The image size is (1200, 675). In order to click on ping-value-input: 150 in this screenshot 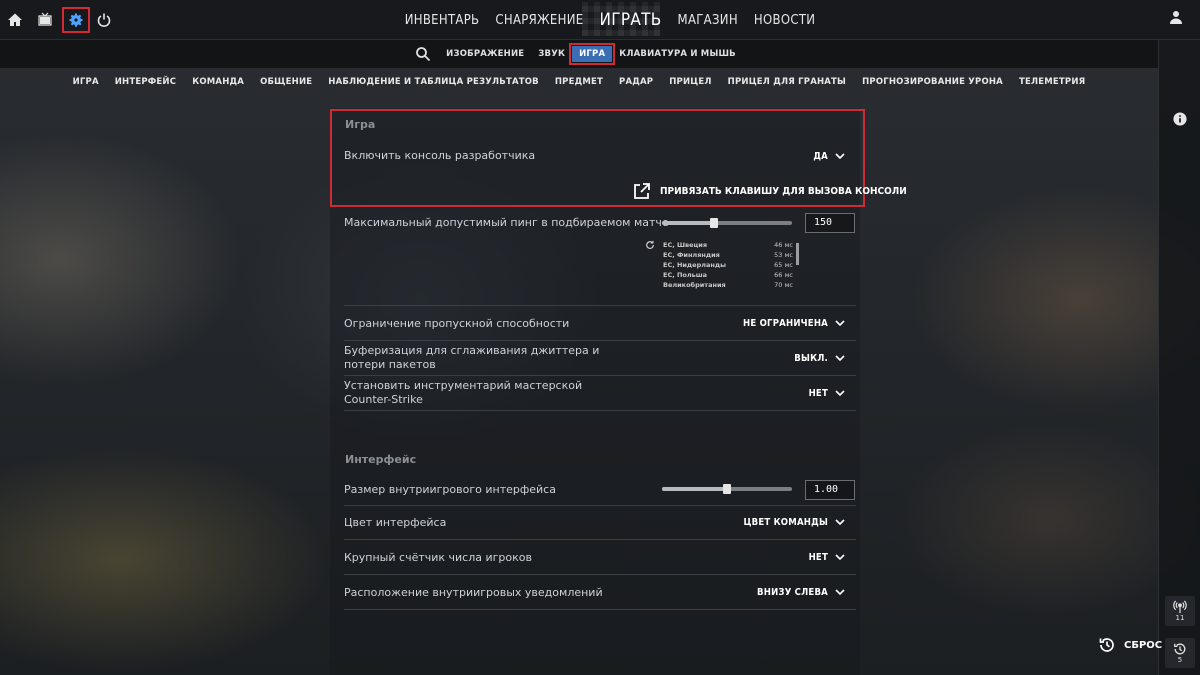, I will do `click(830, 223)`.